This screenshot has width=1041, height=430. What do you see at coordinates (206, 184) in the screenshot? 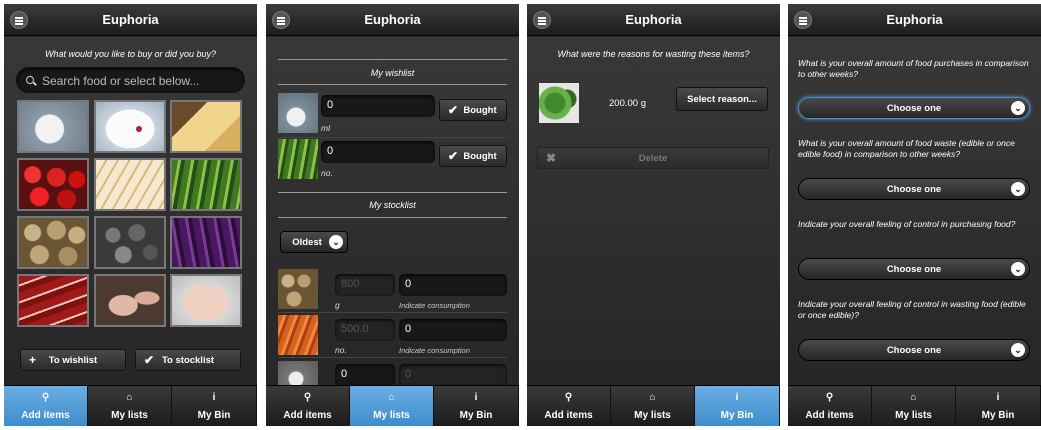
I see `food-tile-cucumbers` at bounding box center [206, 184].